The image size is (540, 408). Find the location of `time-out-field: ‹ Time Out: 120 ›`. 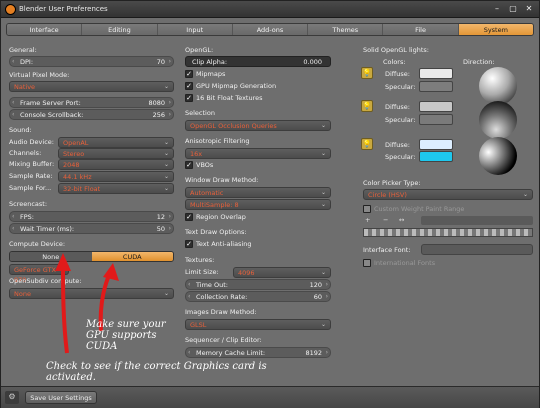

time-out-field: ‹ Time Out: 120 › is located at coordinates (258, 284).